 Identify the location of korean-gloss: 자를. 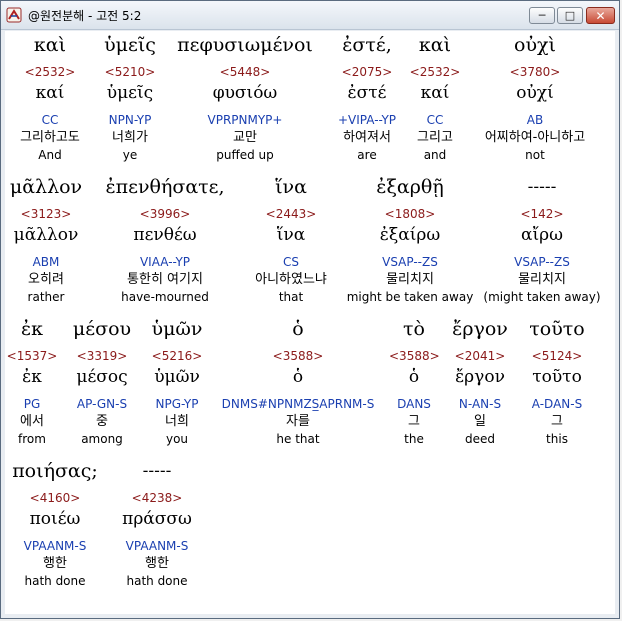
(298, 421).